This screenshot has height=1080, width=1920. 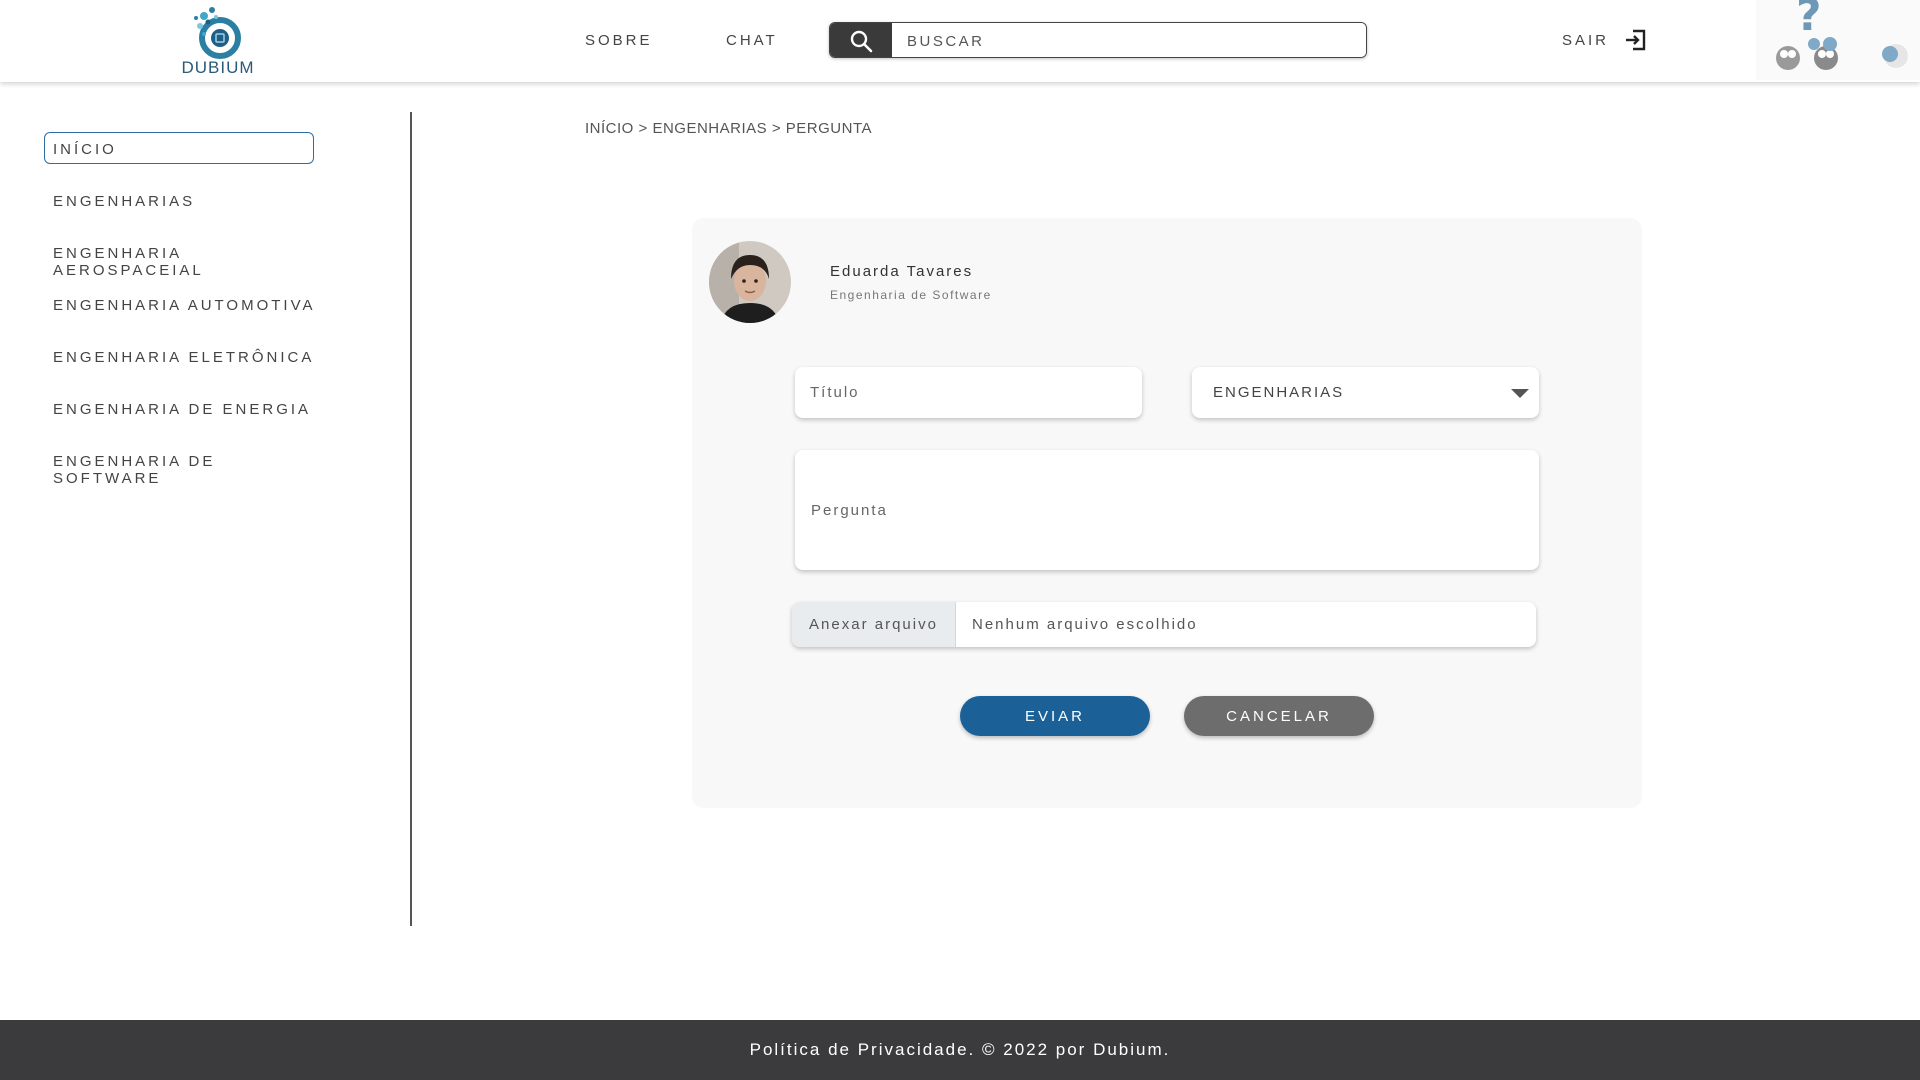 What do you see at coordinates (1279, 716) in the screenshot?
I see `cancel-button: CANCELAR` at bounding box center [1279, 716].